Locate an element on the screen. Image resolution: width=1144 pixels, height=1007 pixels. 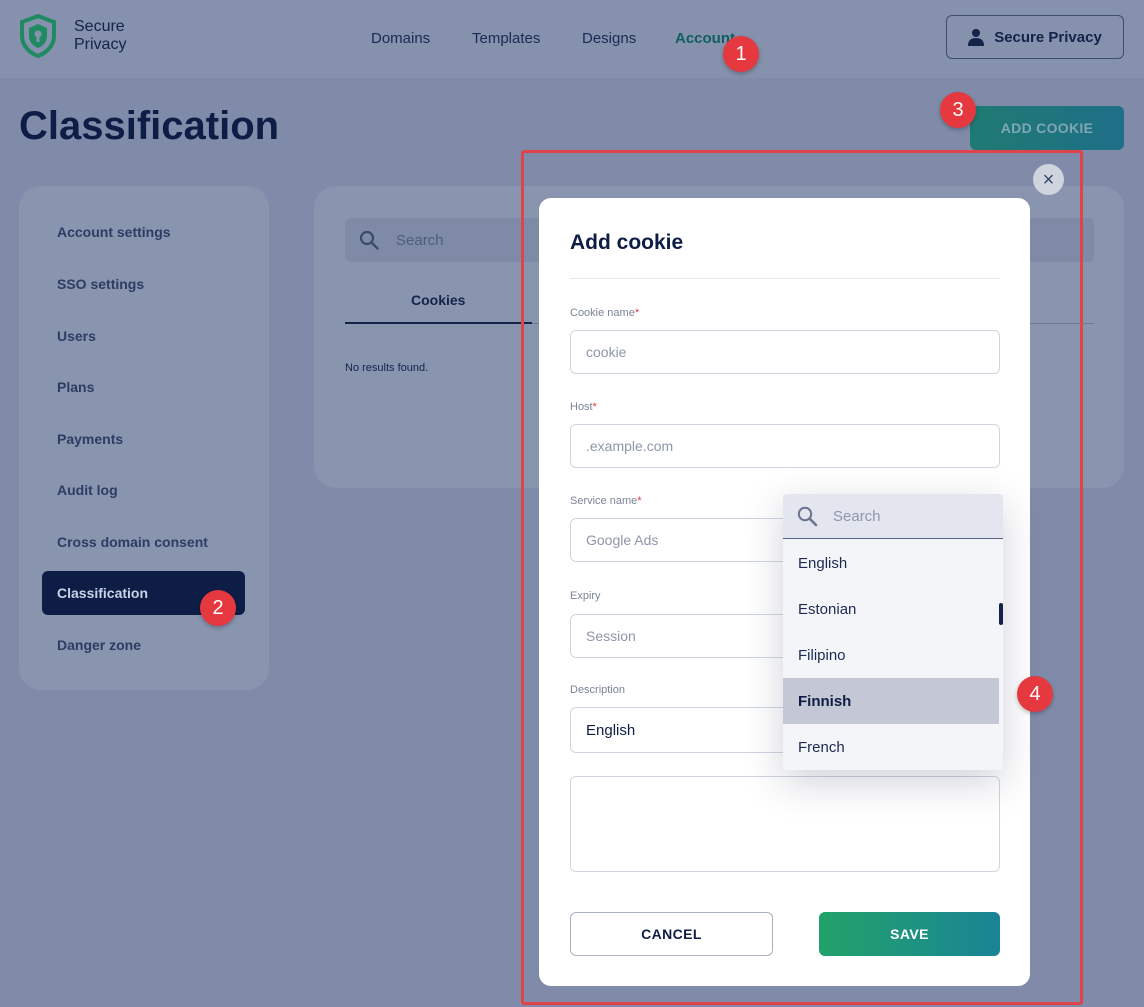
host-placeholder: .example.com is located at coordinates (630, 446).